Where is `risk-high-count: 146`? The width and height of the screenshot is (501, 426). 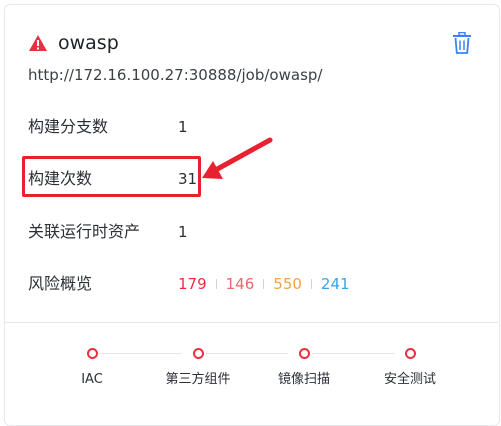
risk-high-count: 146 is located at coordinates (240, 284).